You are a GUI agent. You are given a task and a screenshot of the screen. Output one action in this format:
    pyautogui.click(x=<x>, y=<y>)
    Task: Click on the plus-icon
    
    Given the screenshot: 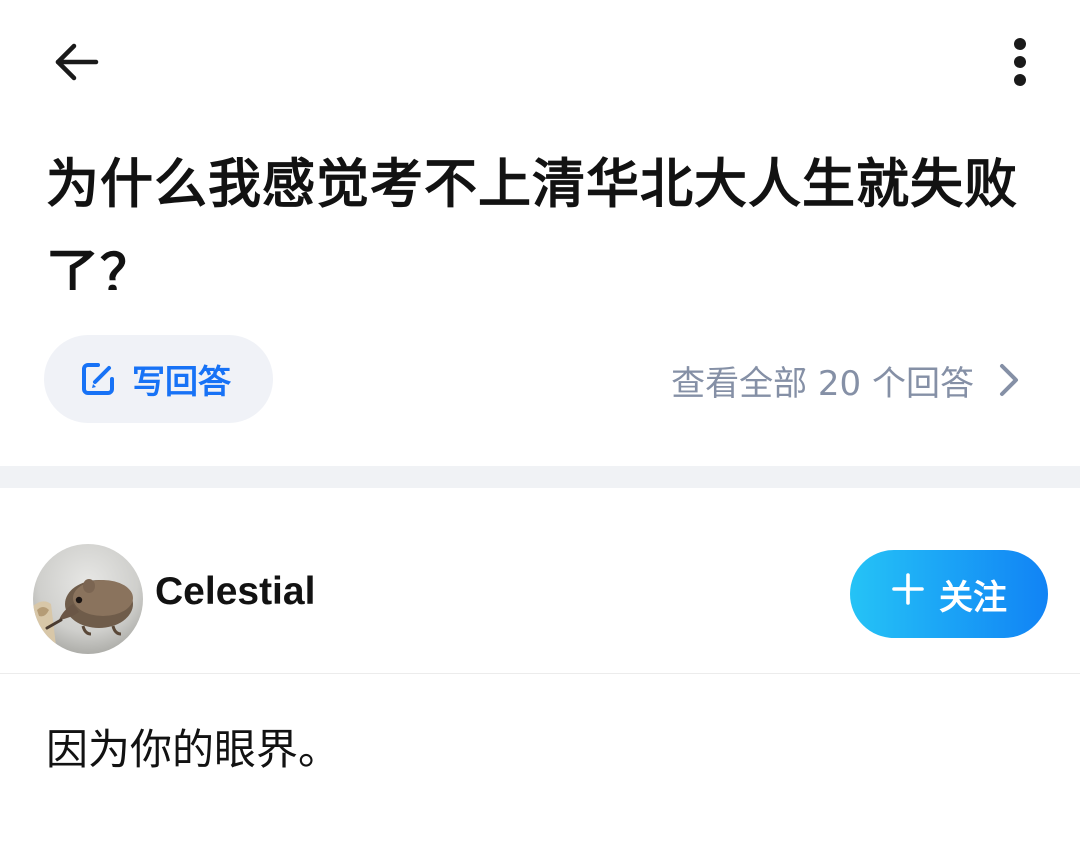 What is the action you would take?
    pyautogui.click(x=908, y=592)
    